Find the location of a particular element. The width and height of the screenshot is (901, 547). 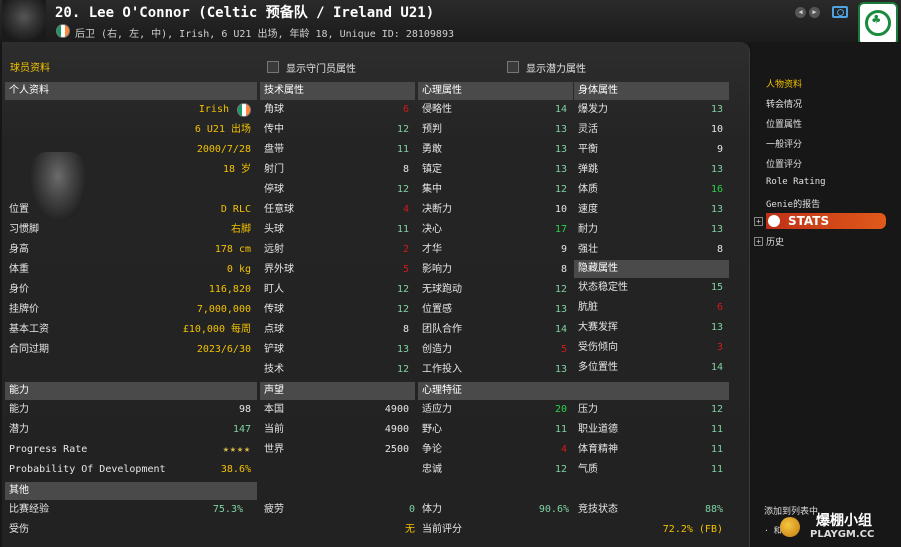

injury-label: 受伤 is located at coordinates (19, 529).